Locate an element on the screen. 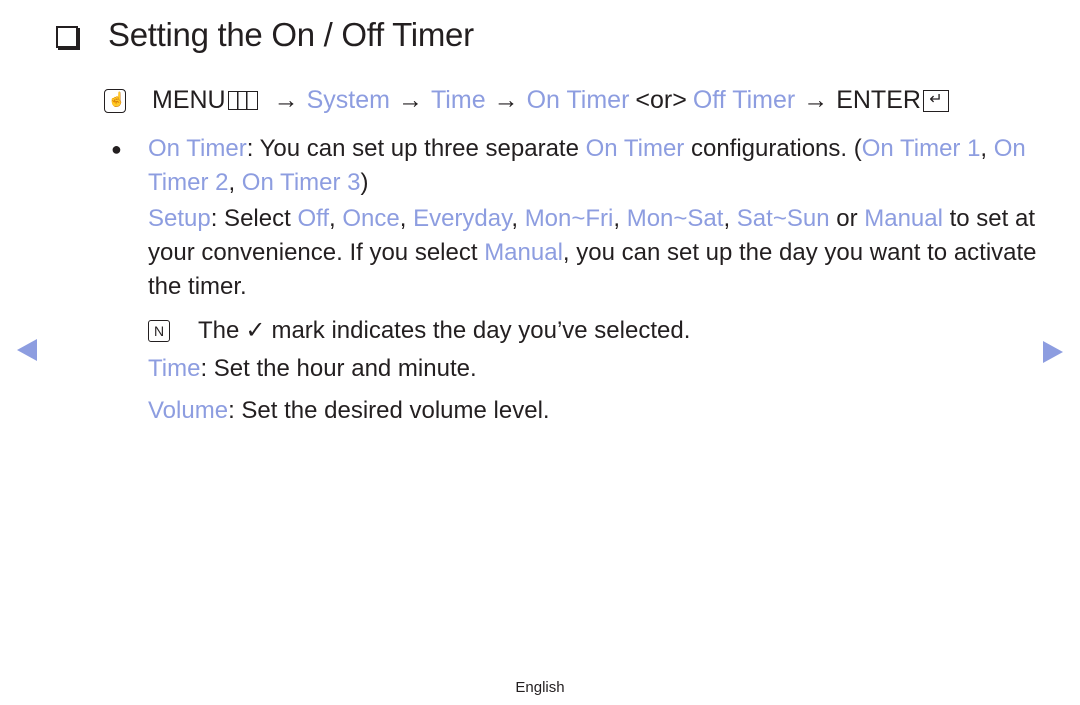 Image resolution: width=1080 pixels, height=705 pixels. page-title: Setting the On / Off Timer is located at coordinates (291, 34).